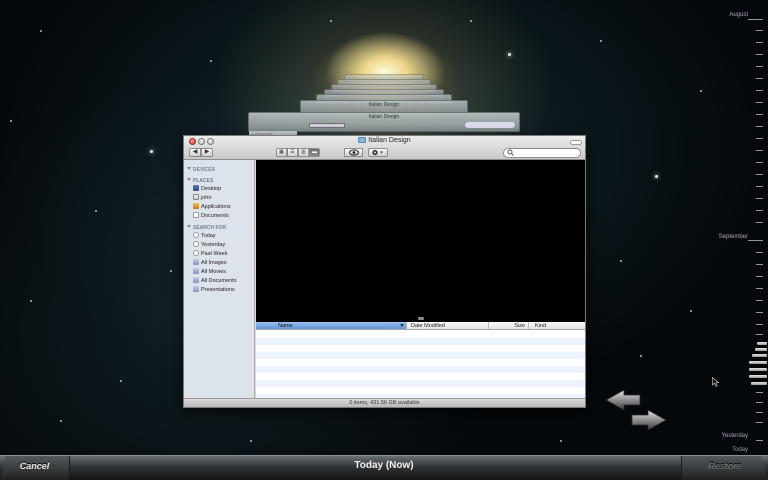  Describe the element at coordinates (353, 152) in the screenshot. I see `quicklook-button` at that location.